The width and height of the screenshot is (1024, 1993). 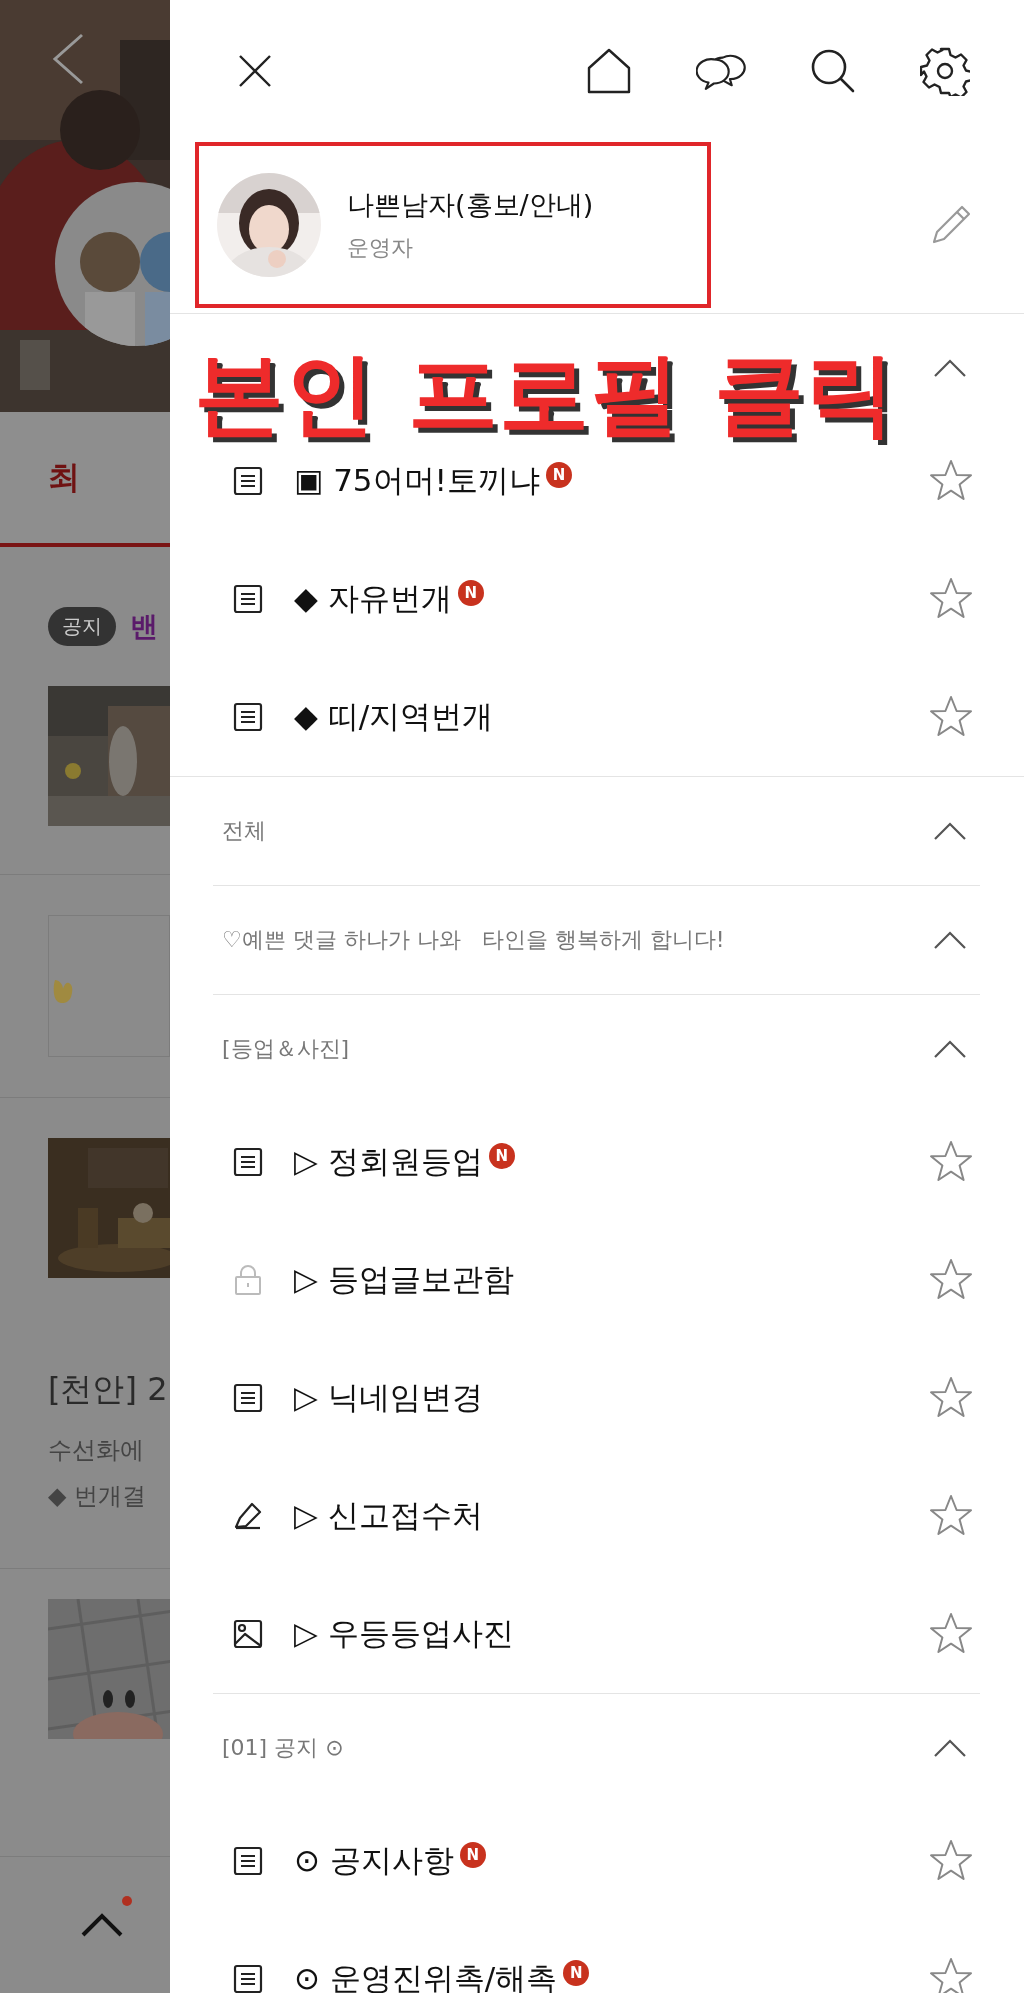 I want to click on settings-icon, so click(x=945, y=71).